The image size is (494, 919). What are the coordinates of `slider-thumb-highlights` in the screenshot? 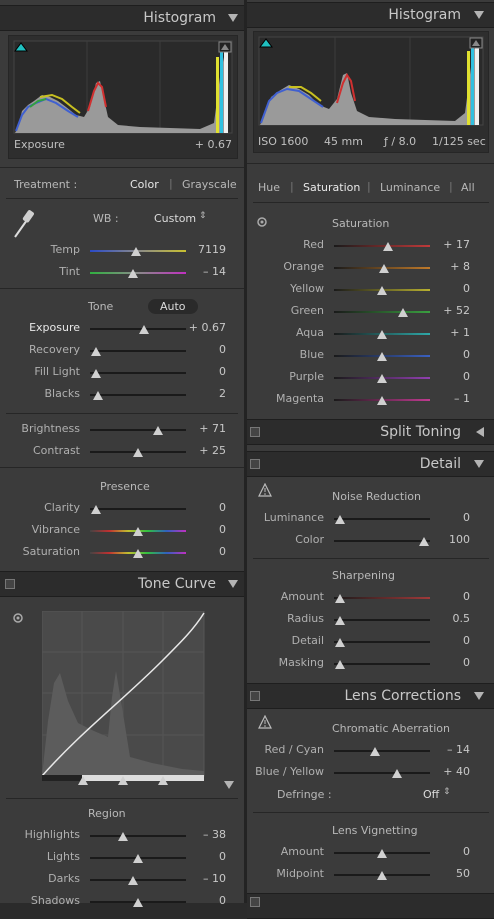 It's located at (123, 836).